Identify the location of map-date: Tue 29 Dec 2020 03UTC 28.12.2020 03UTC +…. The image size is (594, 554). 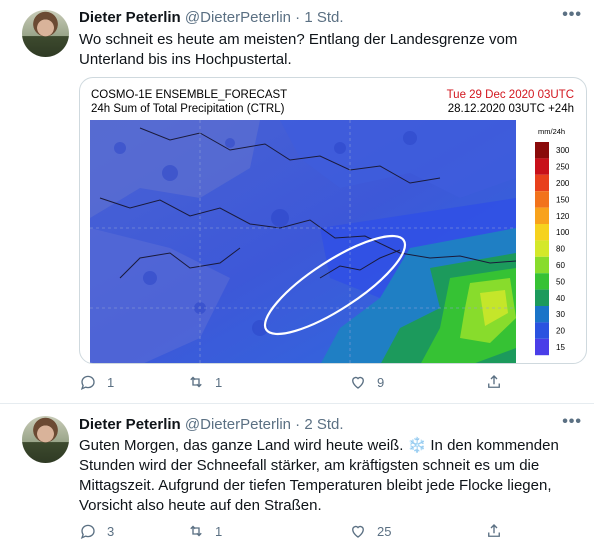
(510, 102).